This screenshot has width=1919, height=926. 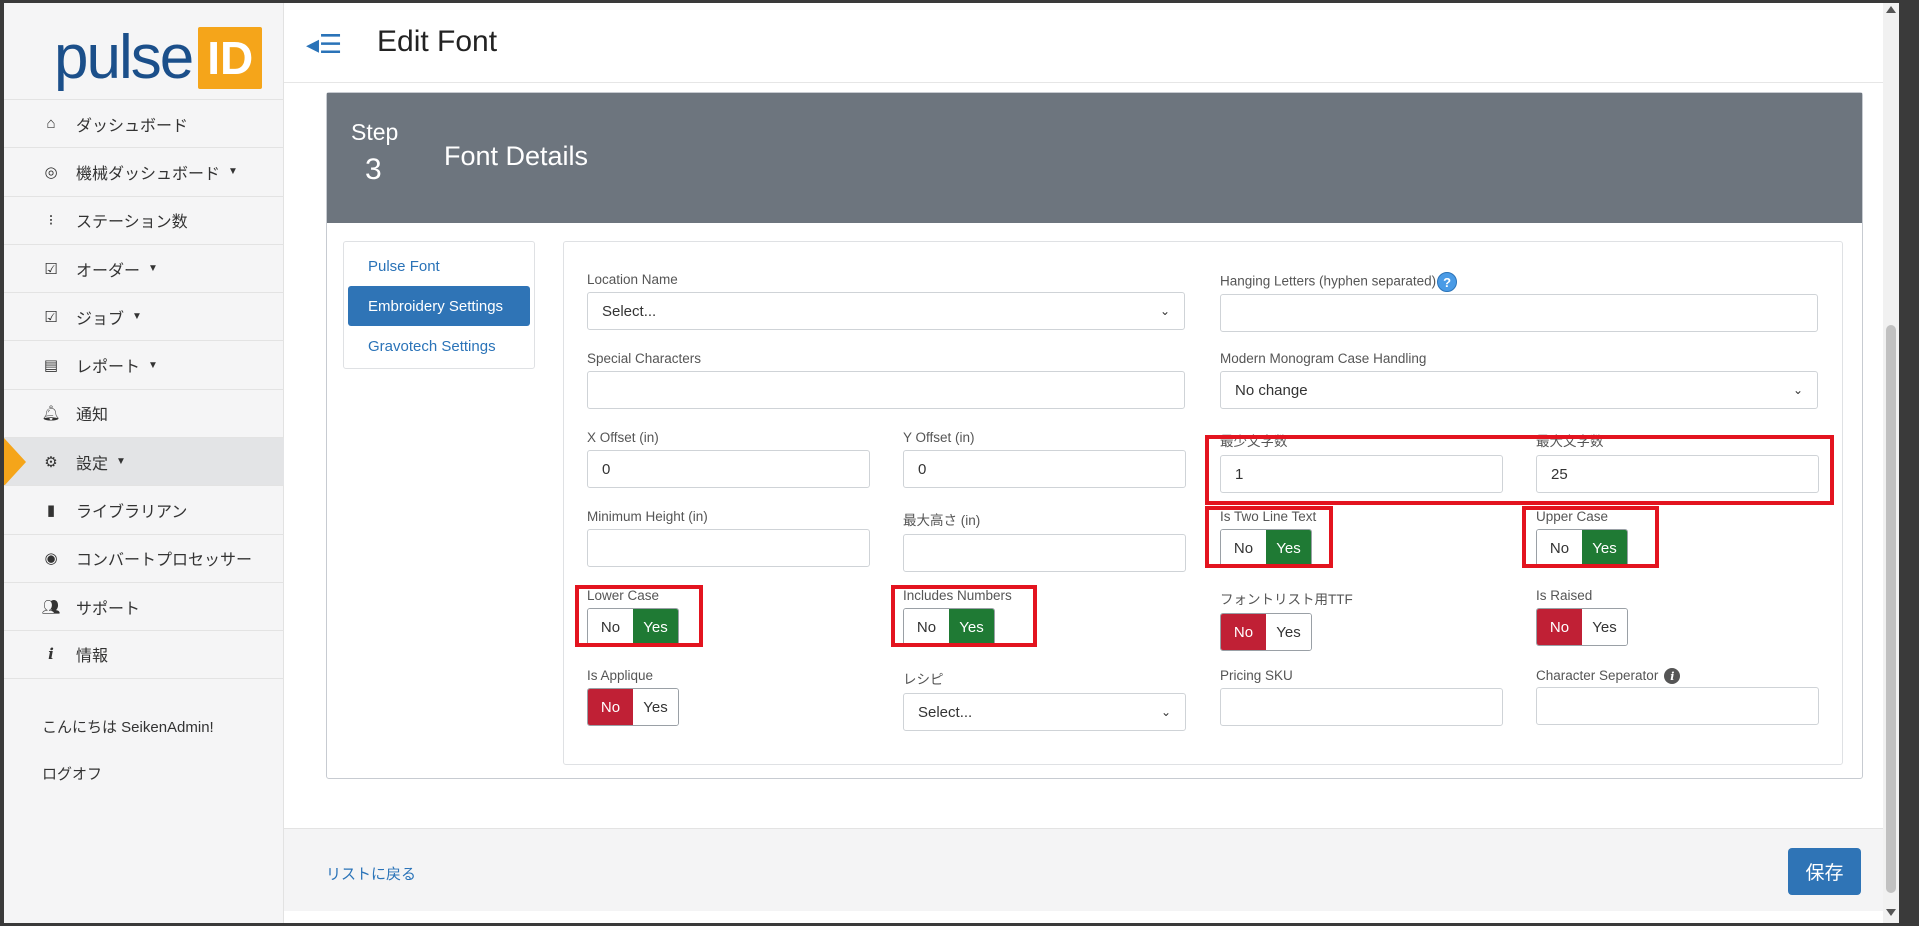 I want to click on sidebar-item-label: ライブラリアン, so click(x=132, y=513).